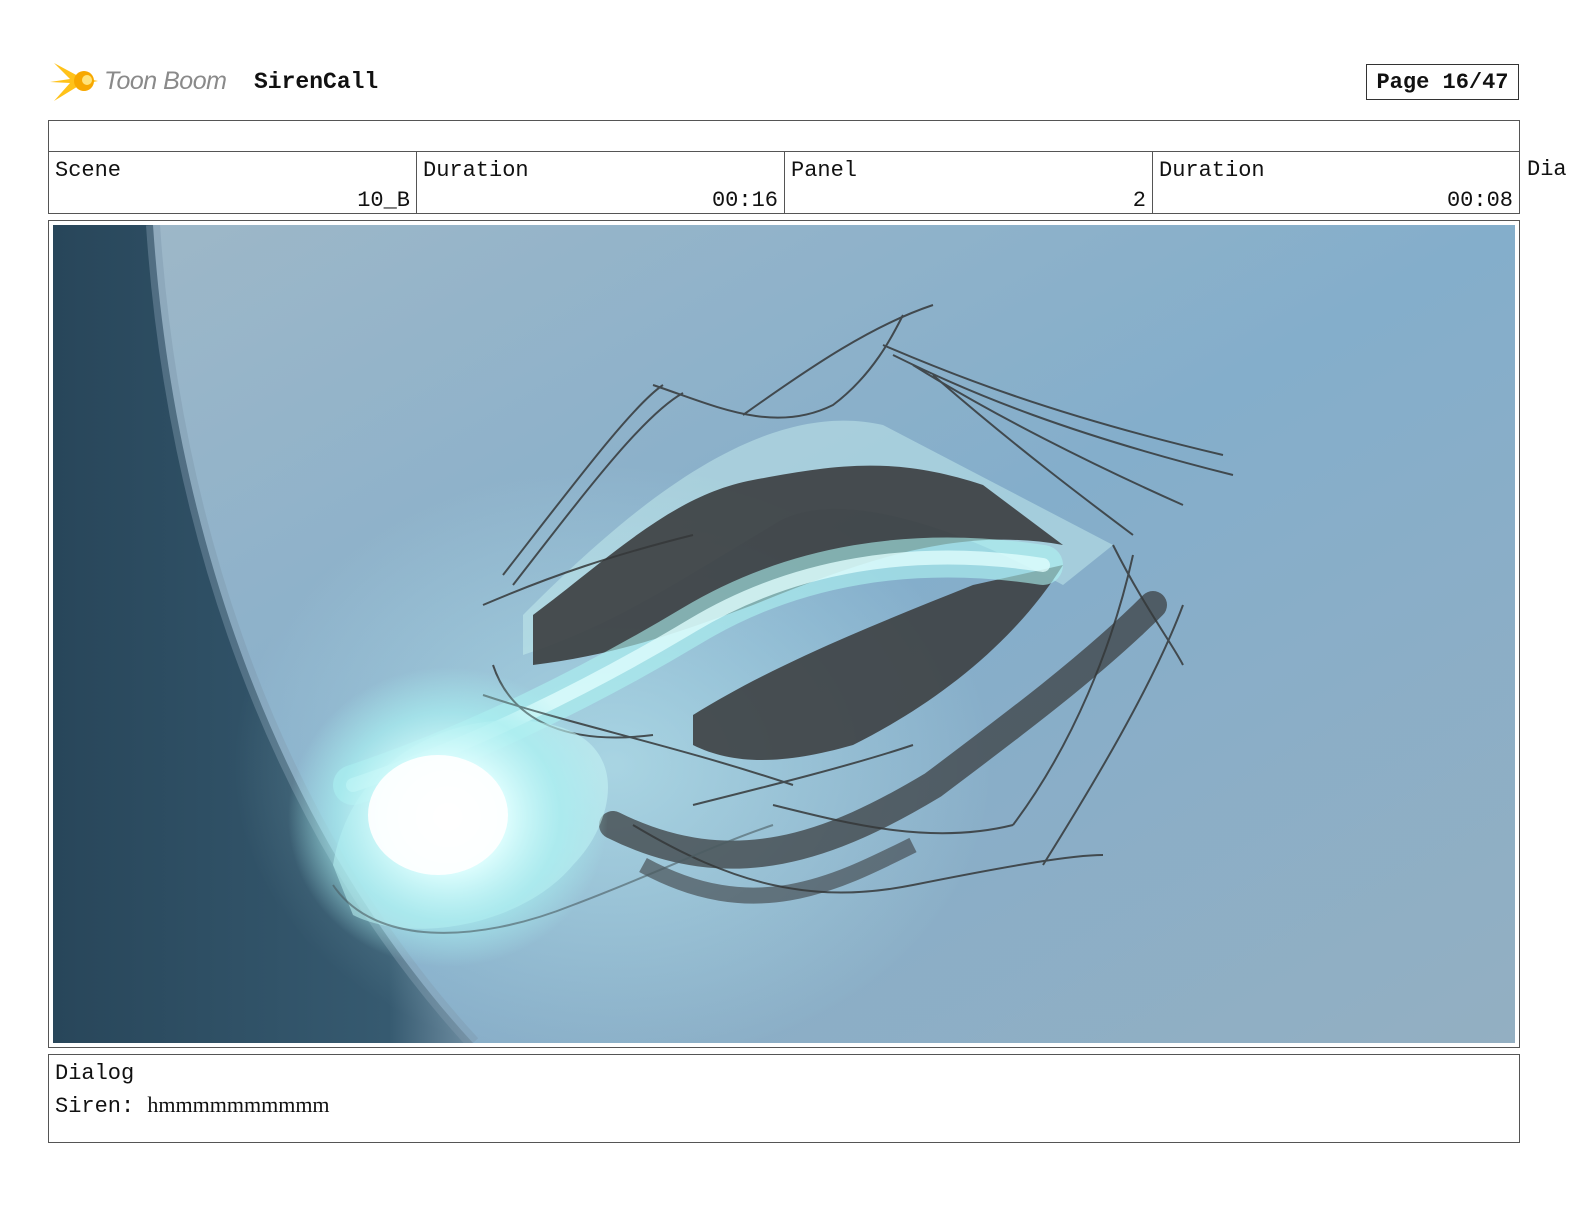 The image size is (1582, 1225). I want to click on scene-label: Scene, so click(88, 170).